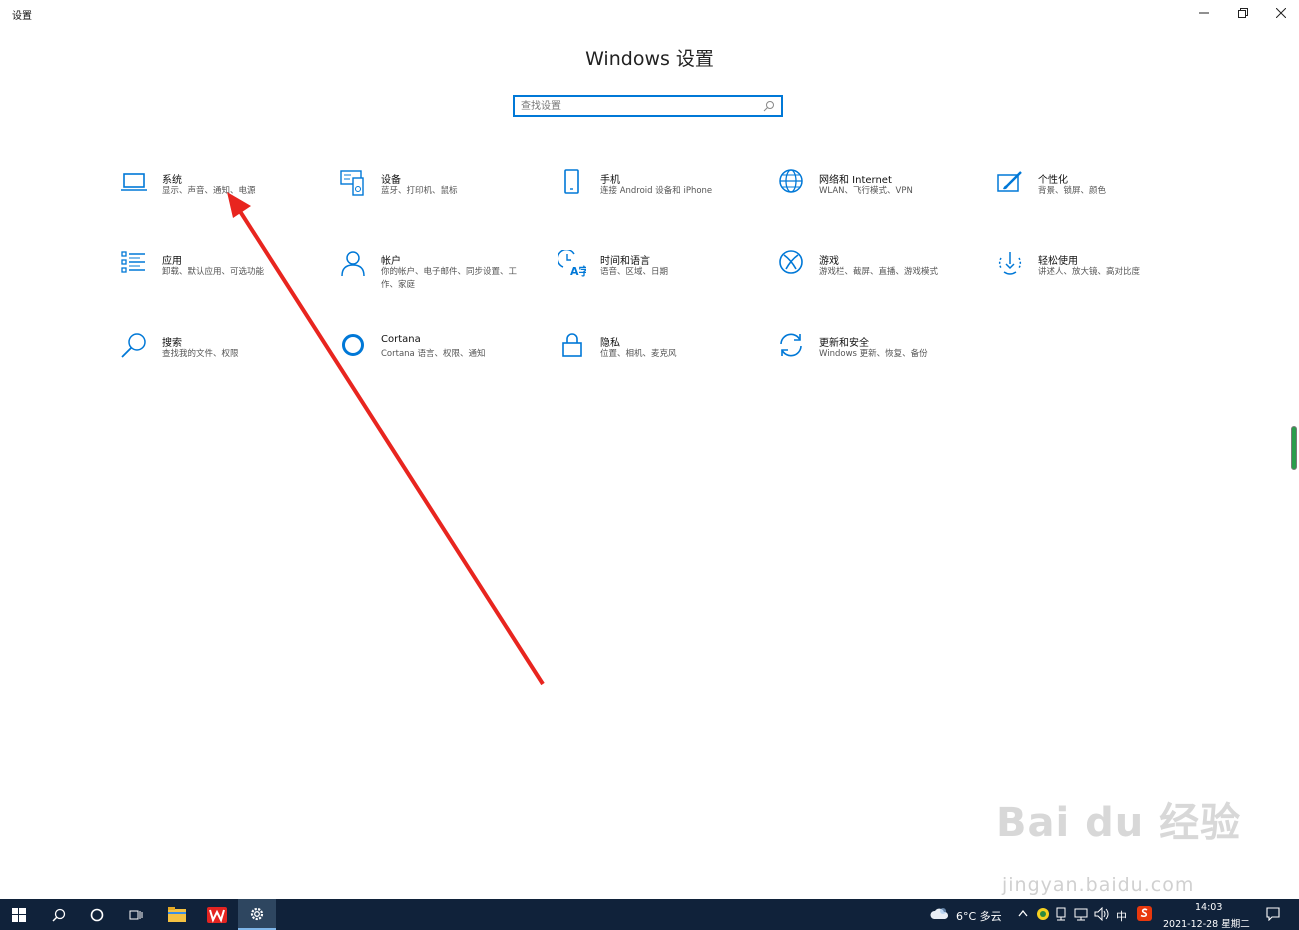 The width and height of the screenshot is (1299, 930). I want to click on usb-device-icon, so click(1061, 914).